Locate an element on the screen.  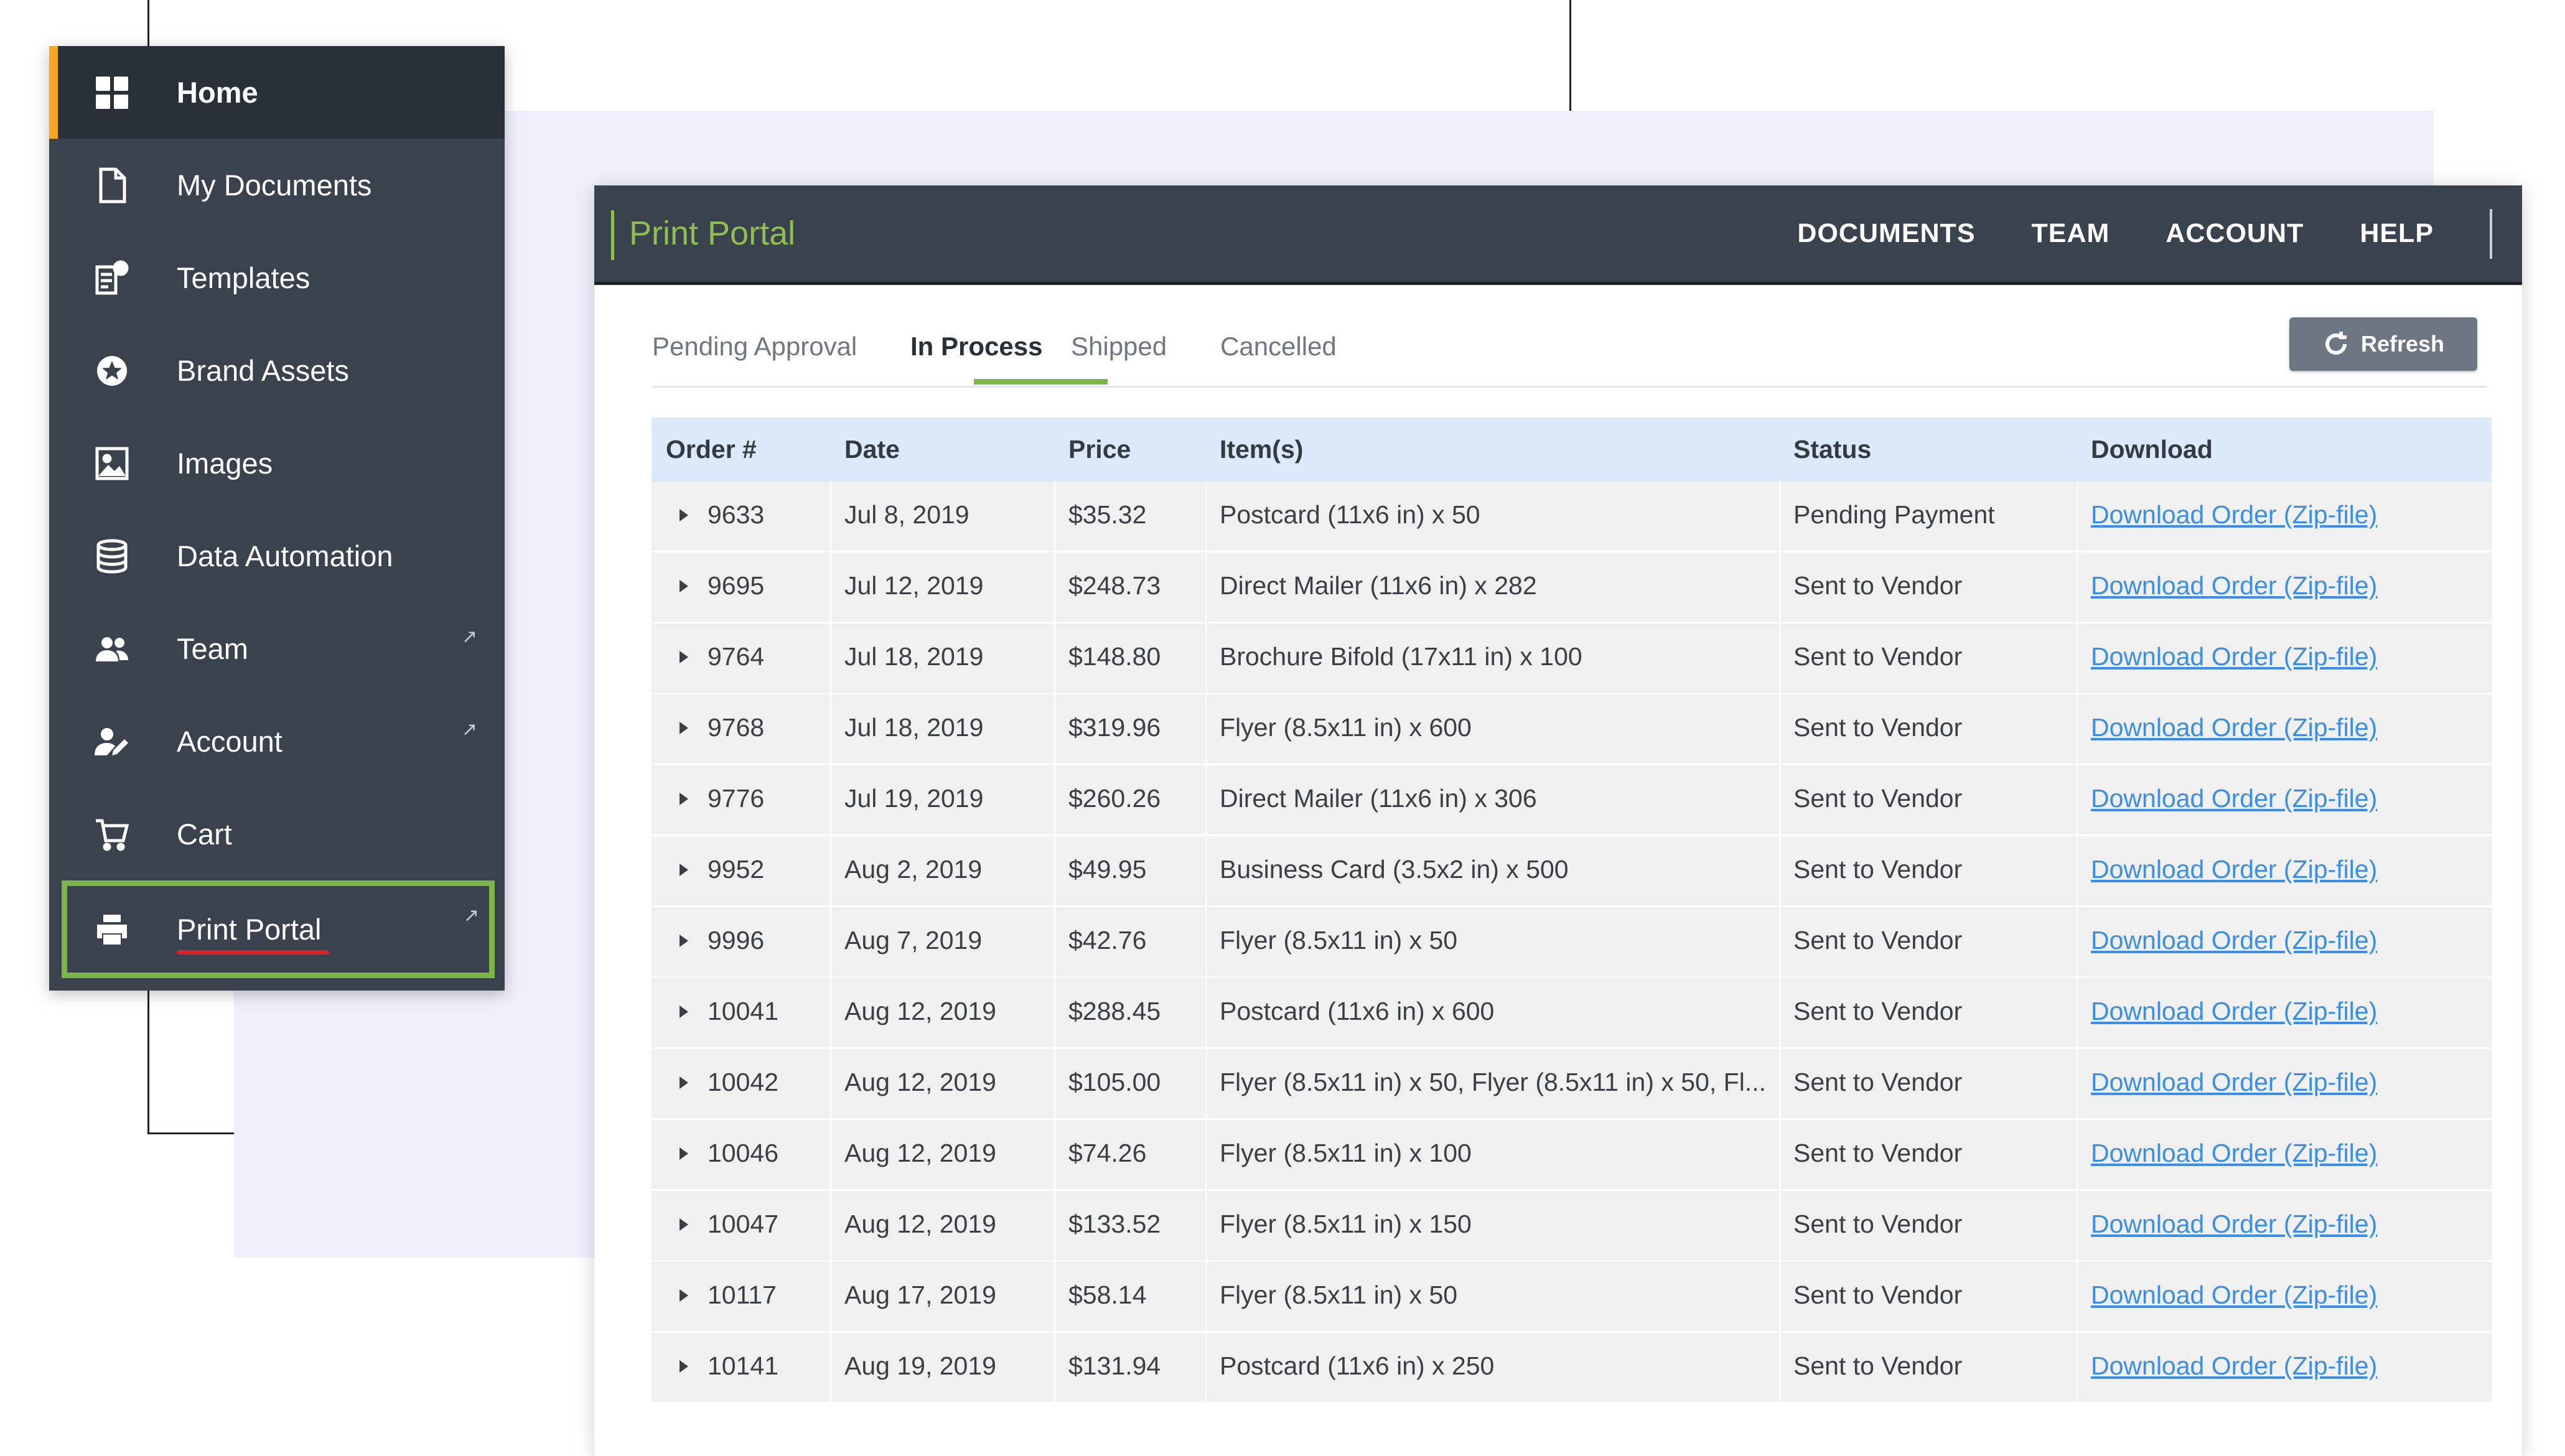
tab-pending-approval: Pending Approval is located at coordinates (754, 347).